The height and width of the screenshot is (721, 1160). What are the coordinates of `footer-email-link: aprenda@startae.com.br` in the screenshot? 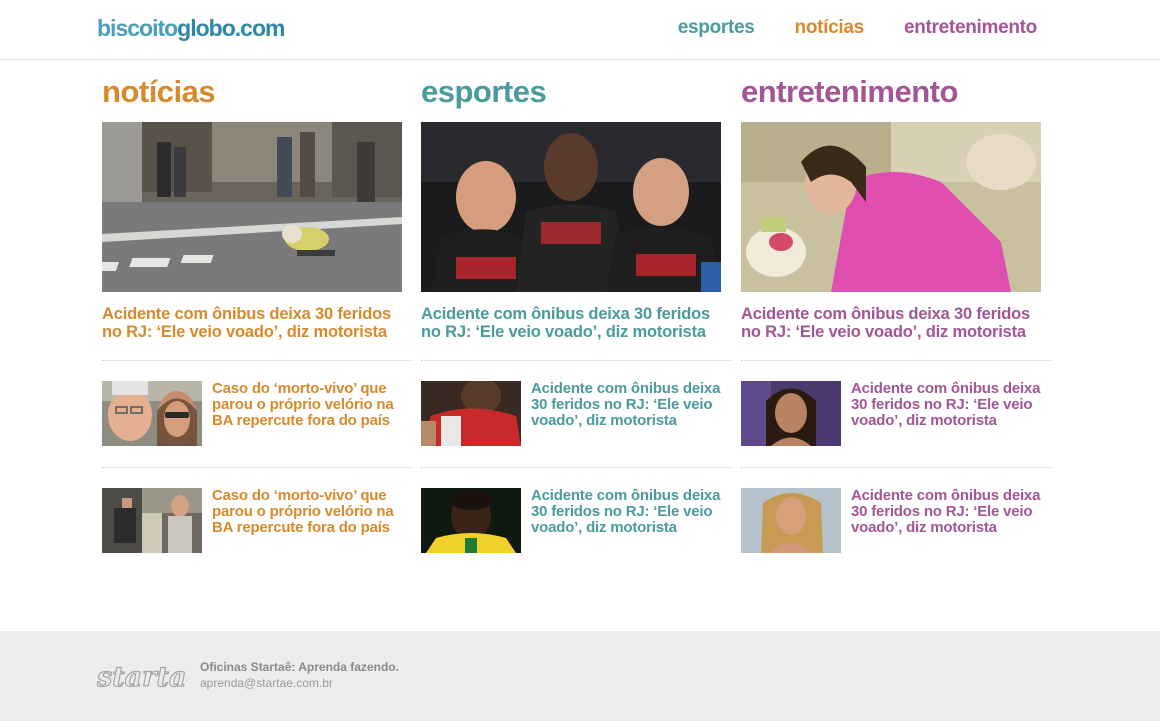 It's located at (266, 683).